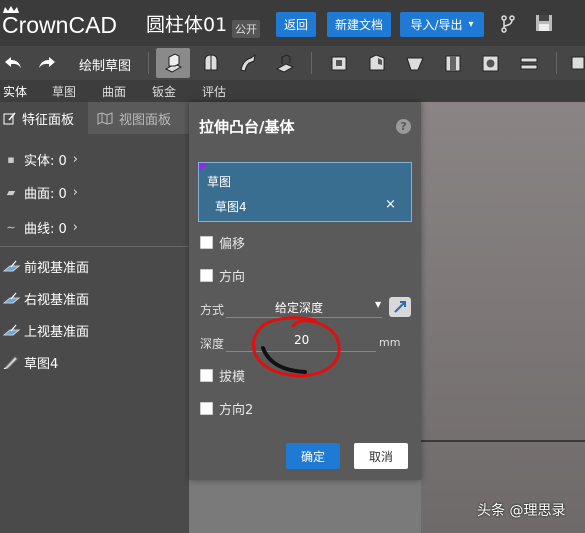 The width and height of the screenshot is (585, 533). I want to click on reverse-arrow-icon, so click(400, 307).